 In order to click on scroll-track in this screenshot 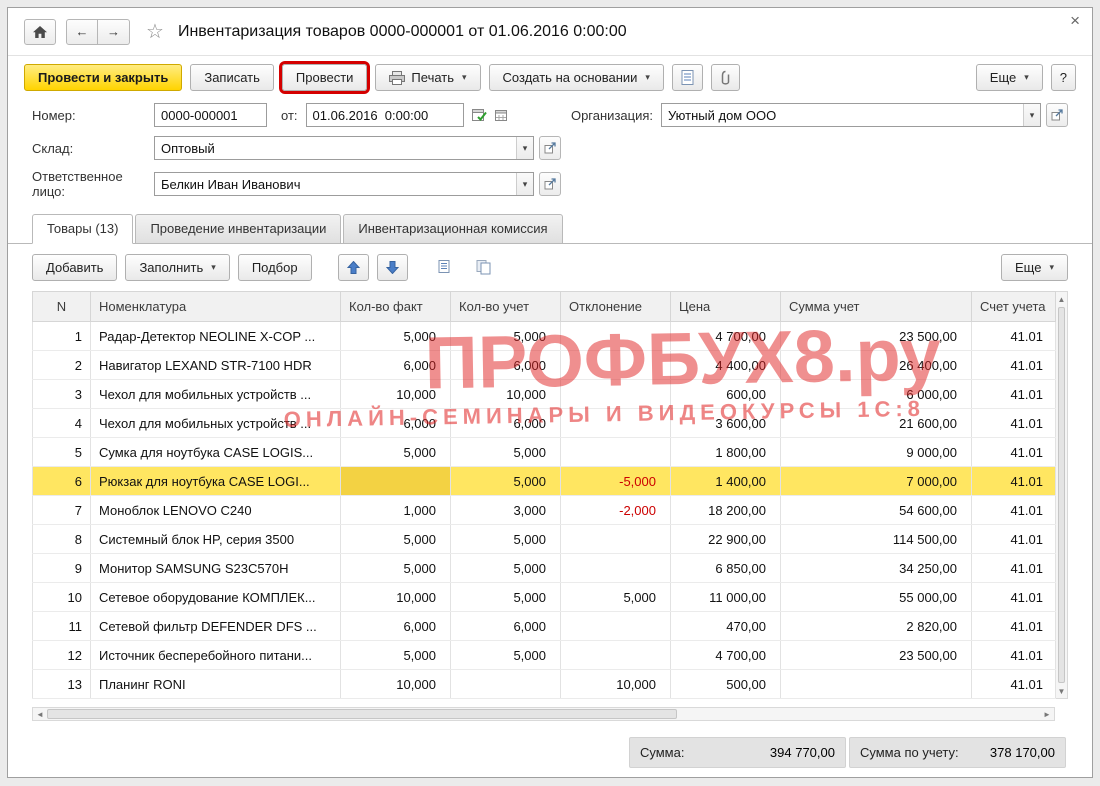, I will do `click(858, 714)`.